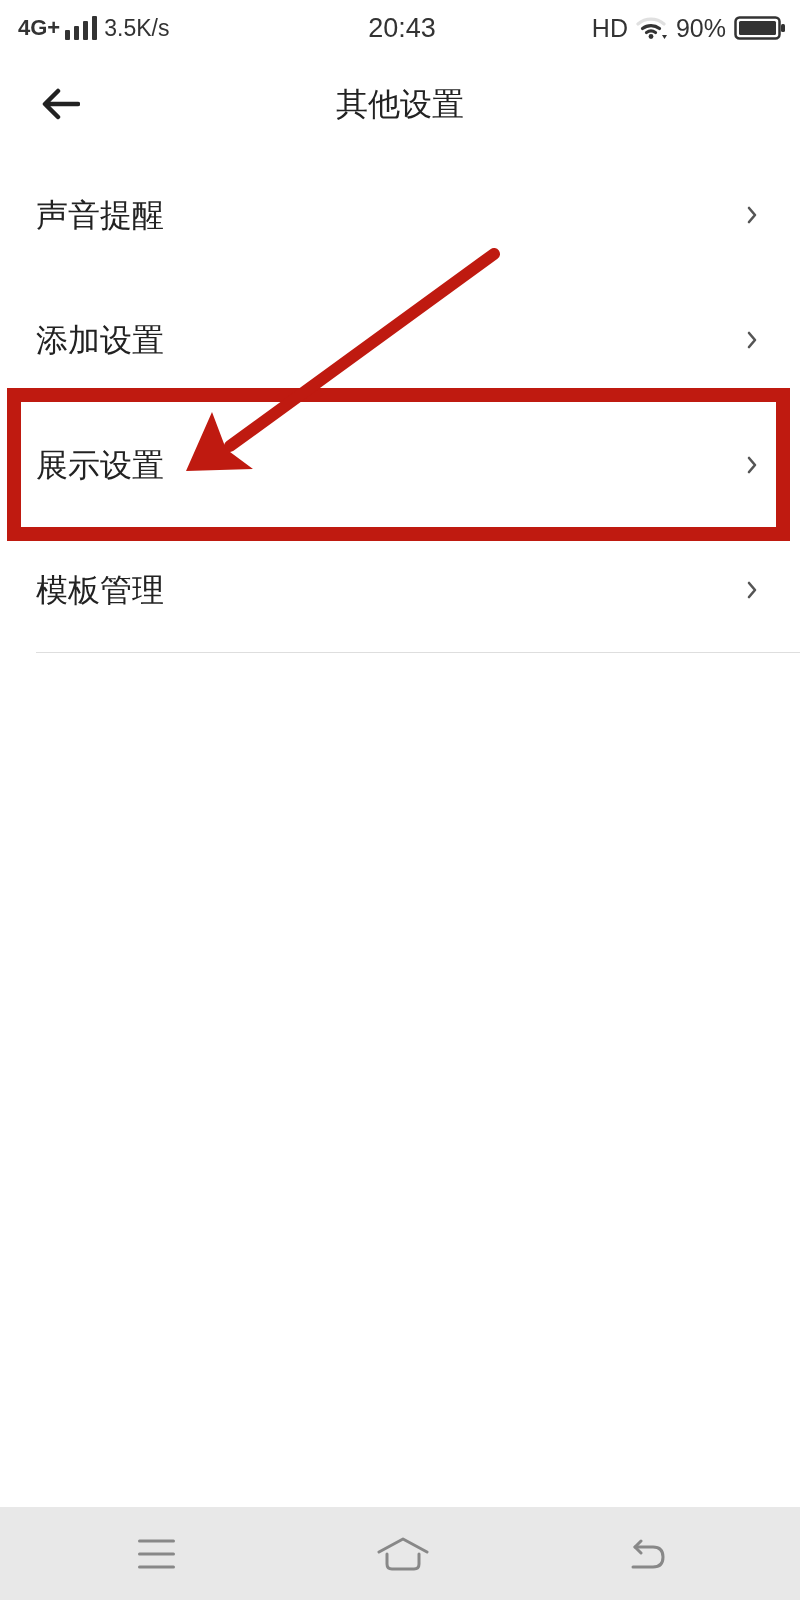 This screenshot has height=1600, width=800. Describe the element at coordinates (402, 28) in the screenshot. I see `status-time: 20:43` at that location.